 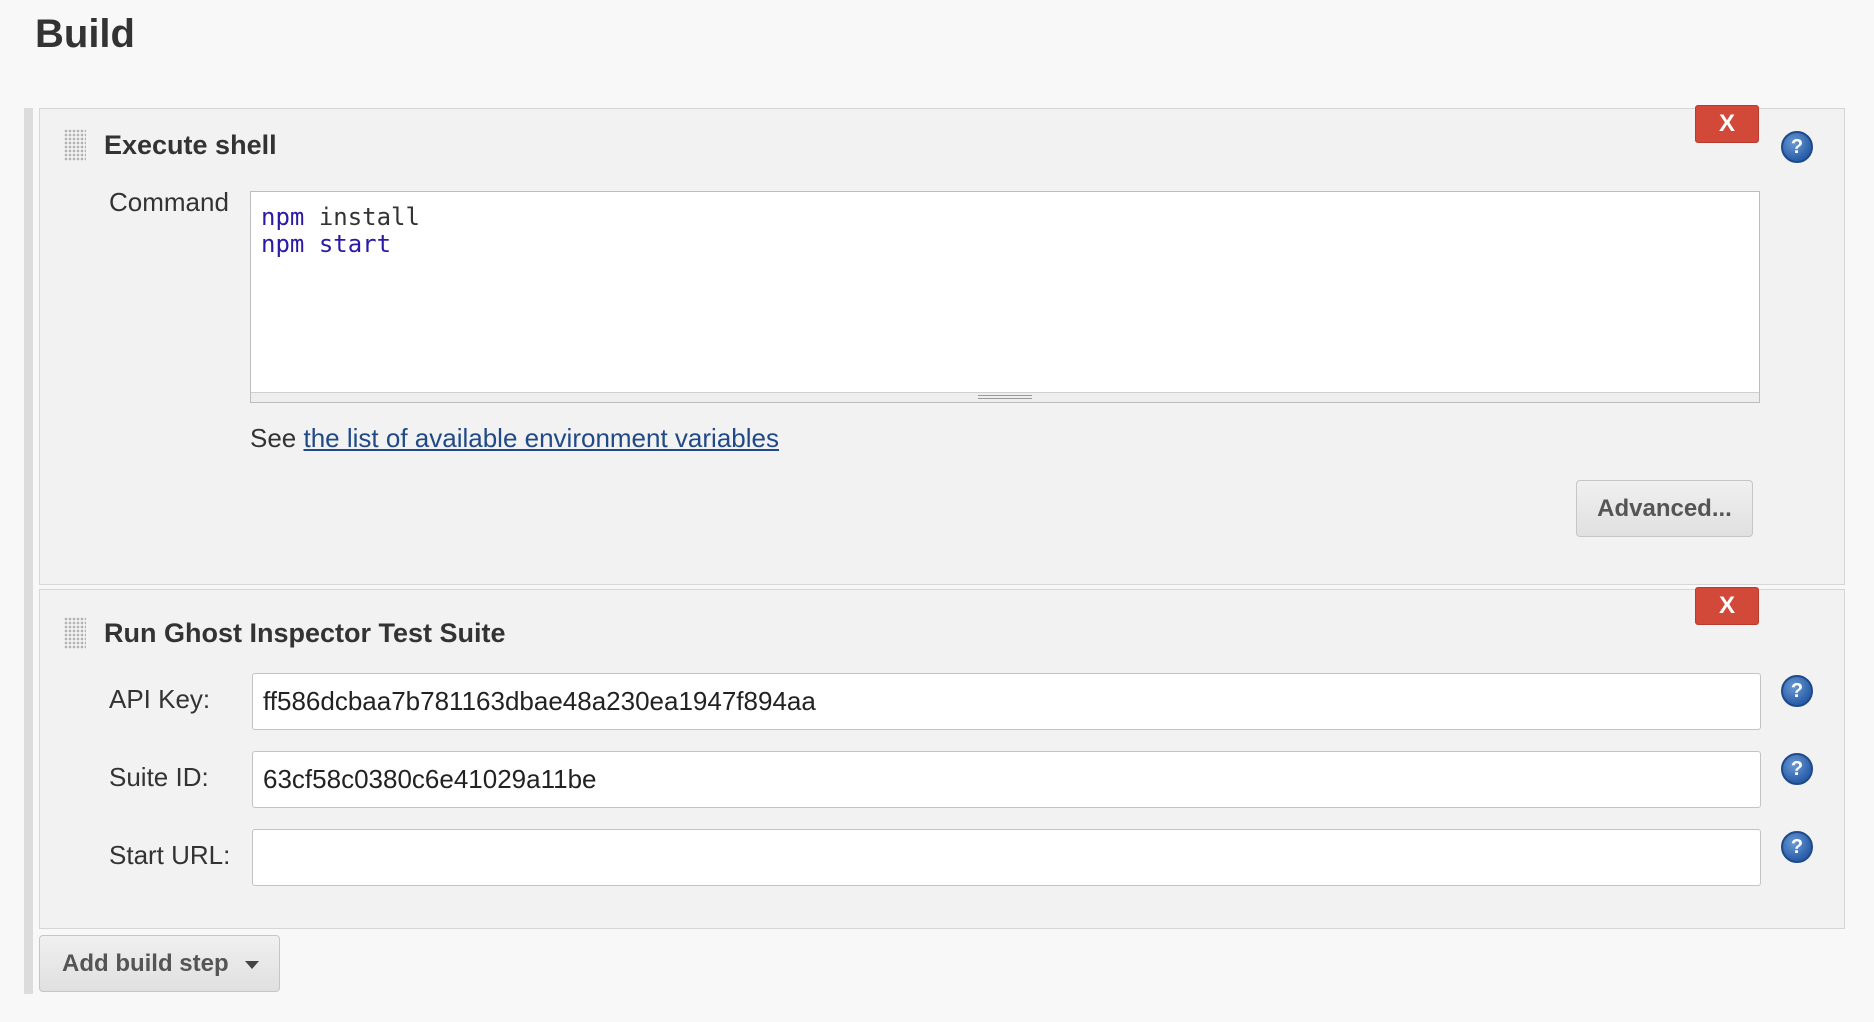 I want to click on api-key-input, so click(x=1006, y=701).